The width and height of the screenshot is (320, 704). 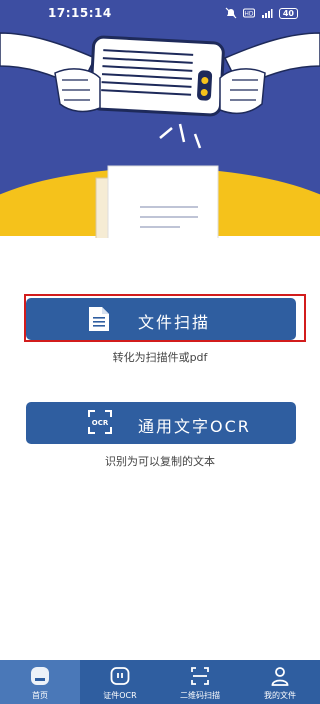 What do you see at coordinates (99, 319) in the screenshot?
I see `document-icon` at bounding box center [99, 319].